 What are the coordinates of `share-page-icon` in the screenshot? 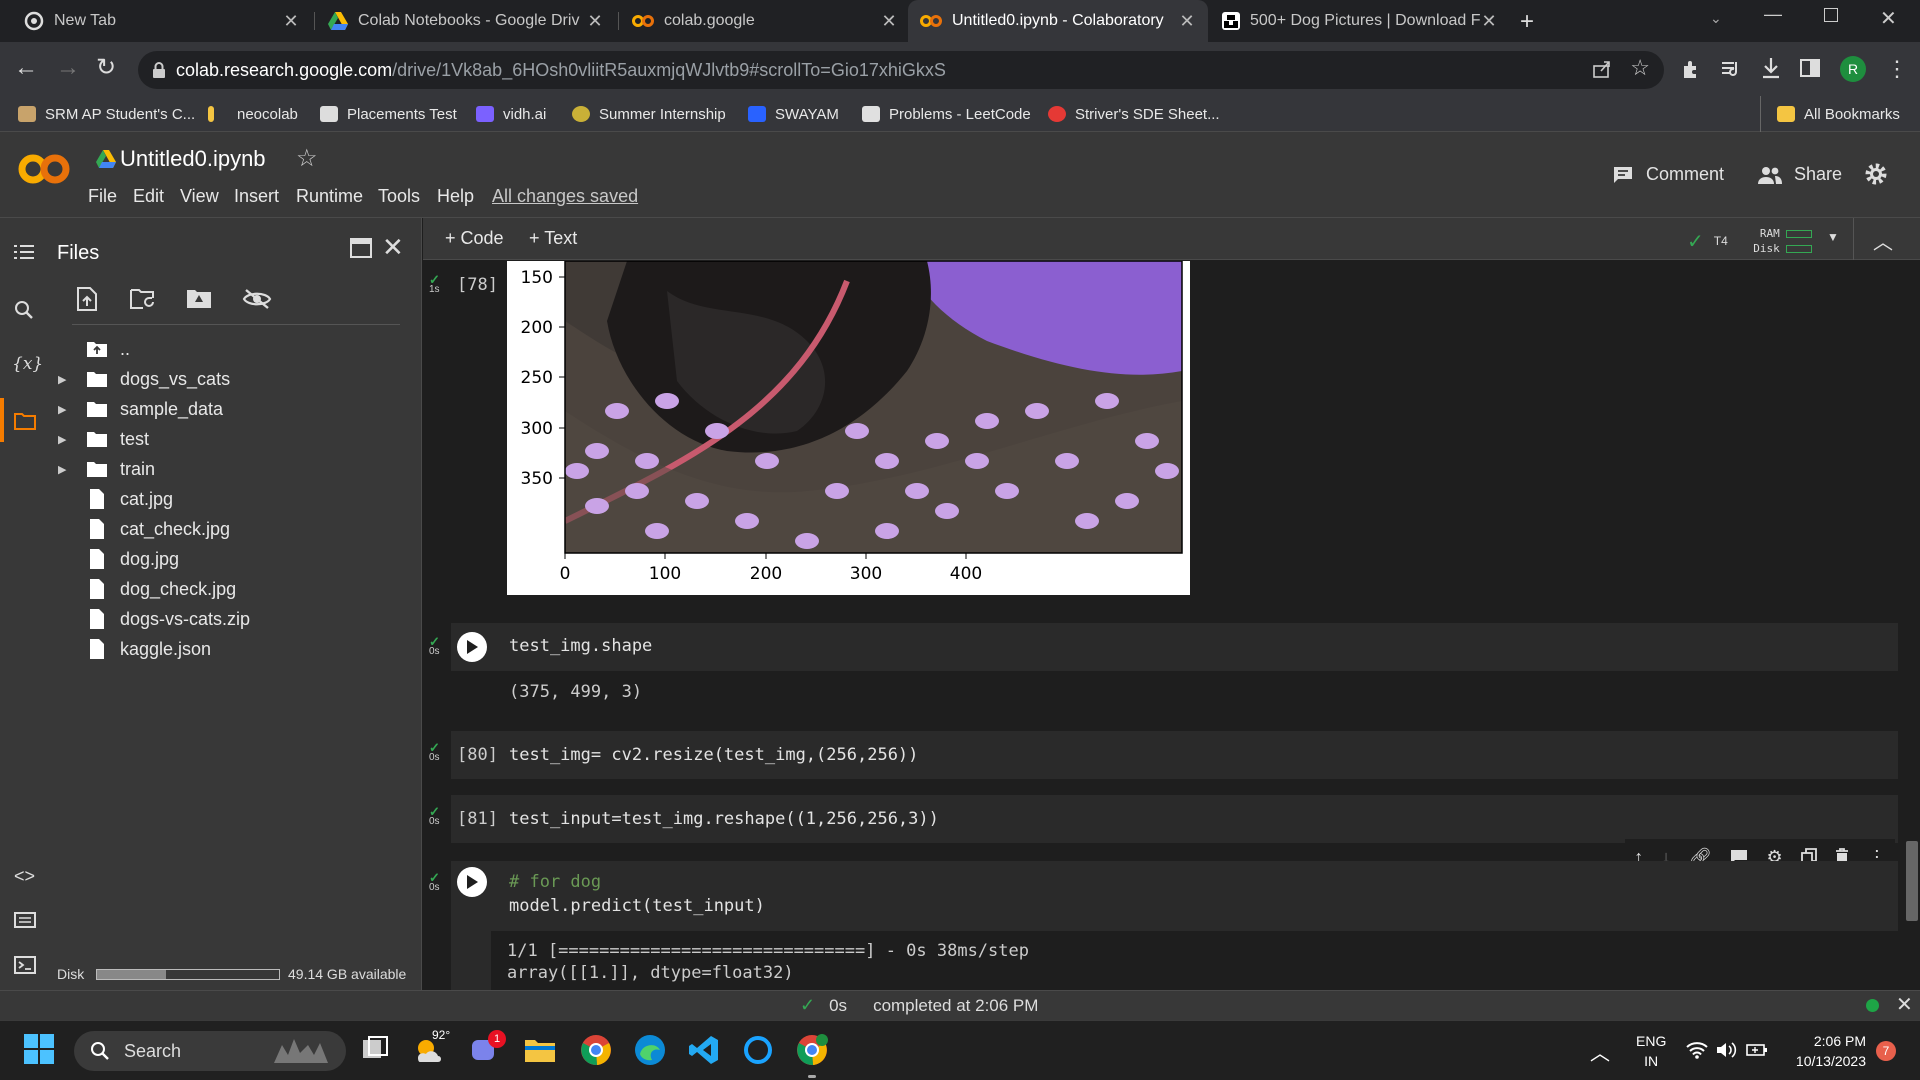 It's located at (1602, 69).